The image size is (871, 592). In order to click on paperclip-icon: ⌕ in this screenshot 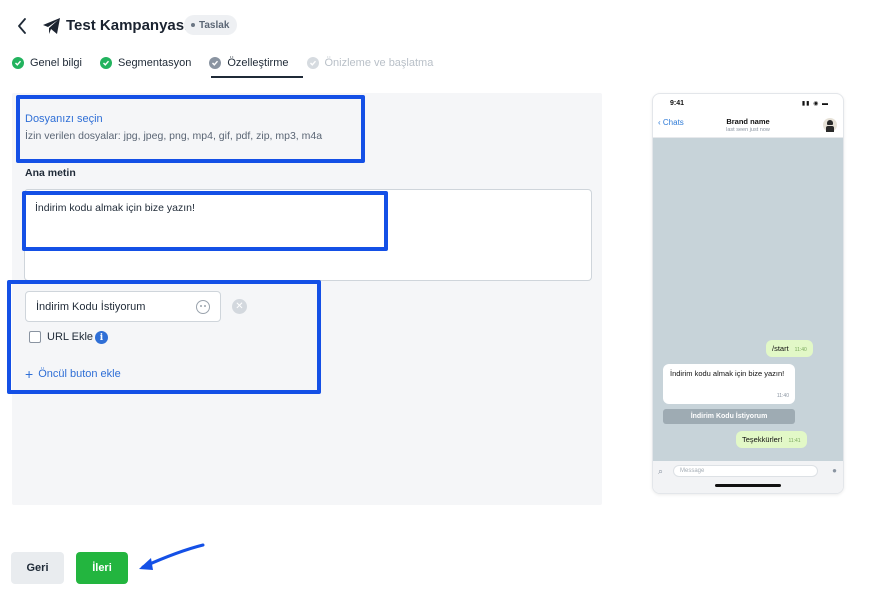, I will do `click(661, 471)`.